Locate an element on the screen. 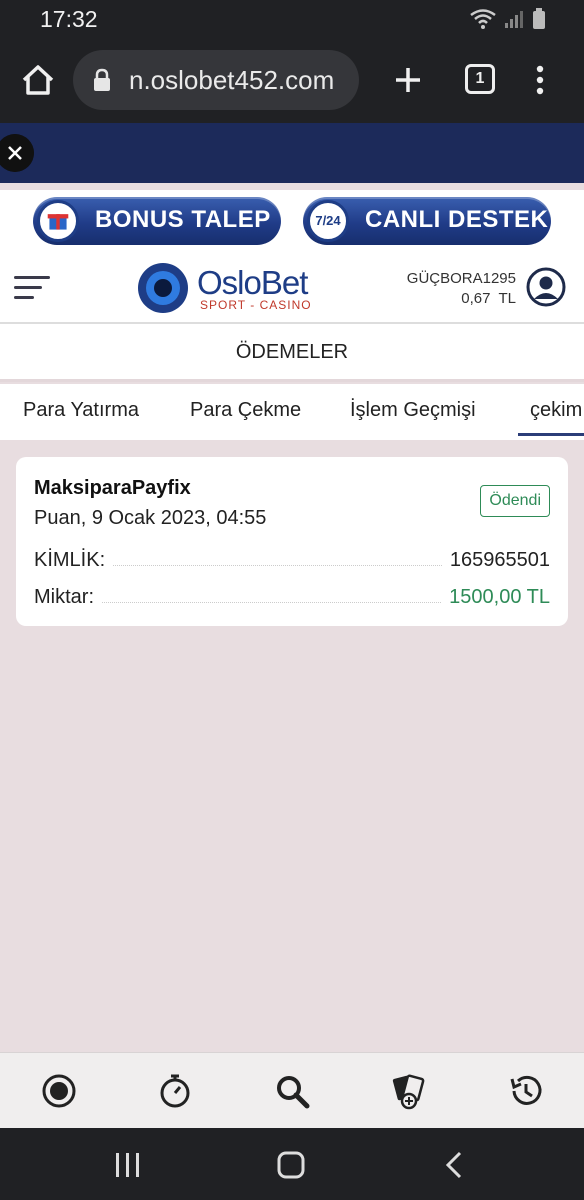 This screenshot has height=1200, width=584. balance: 0,67 TL is located at coordinates (488, 298).